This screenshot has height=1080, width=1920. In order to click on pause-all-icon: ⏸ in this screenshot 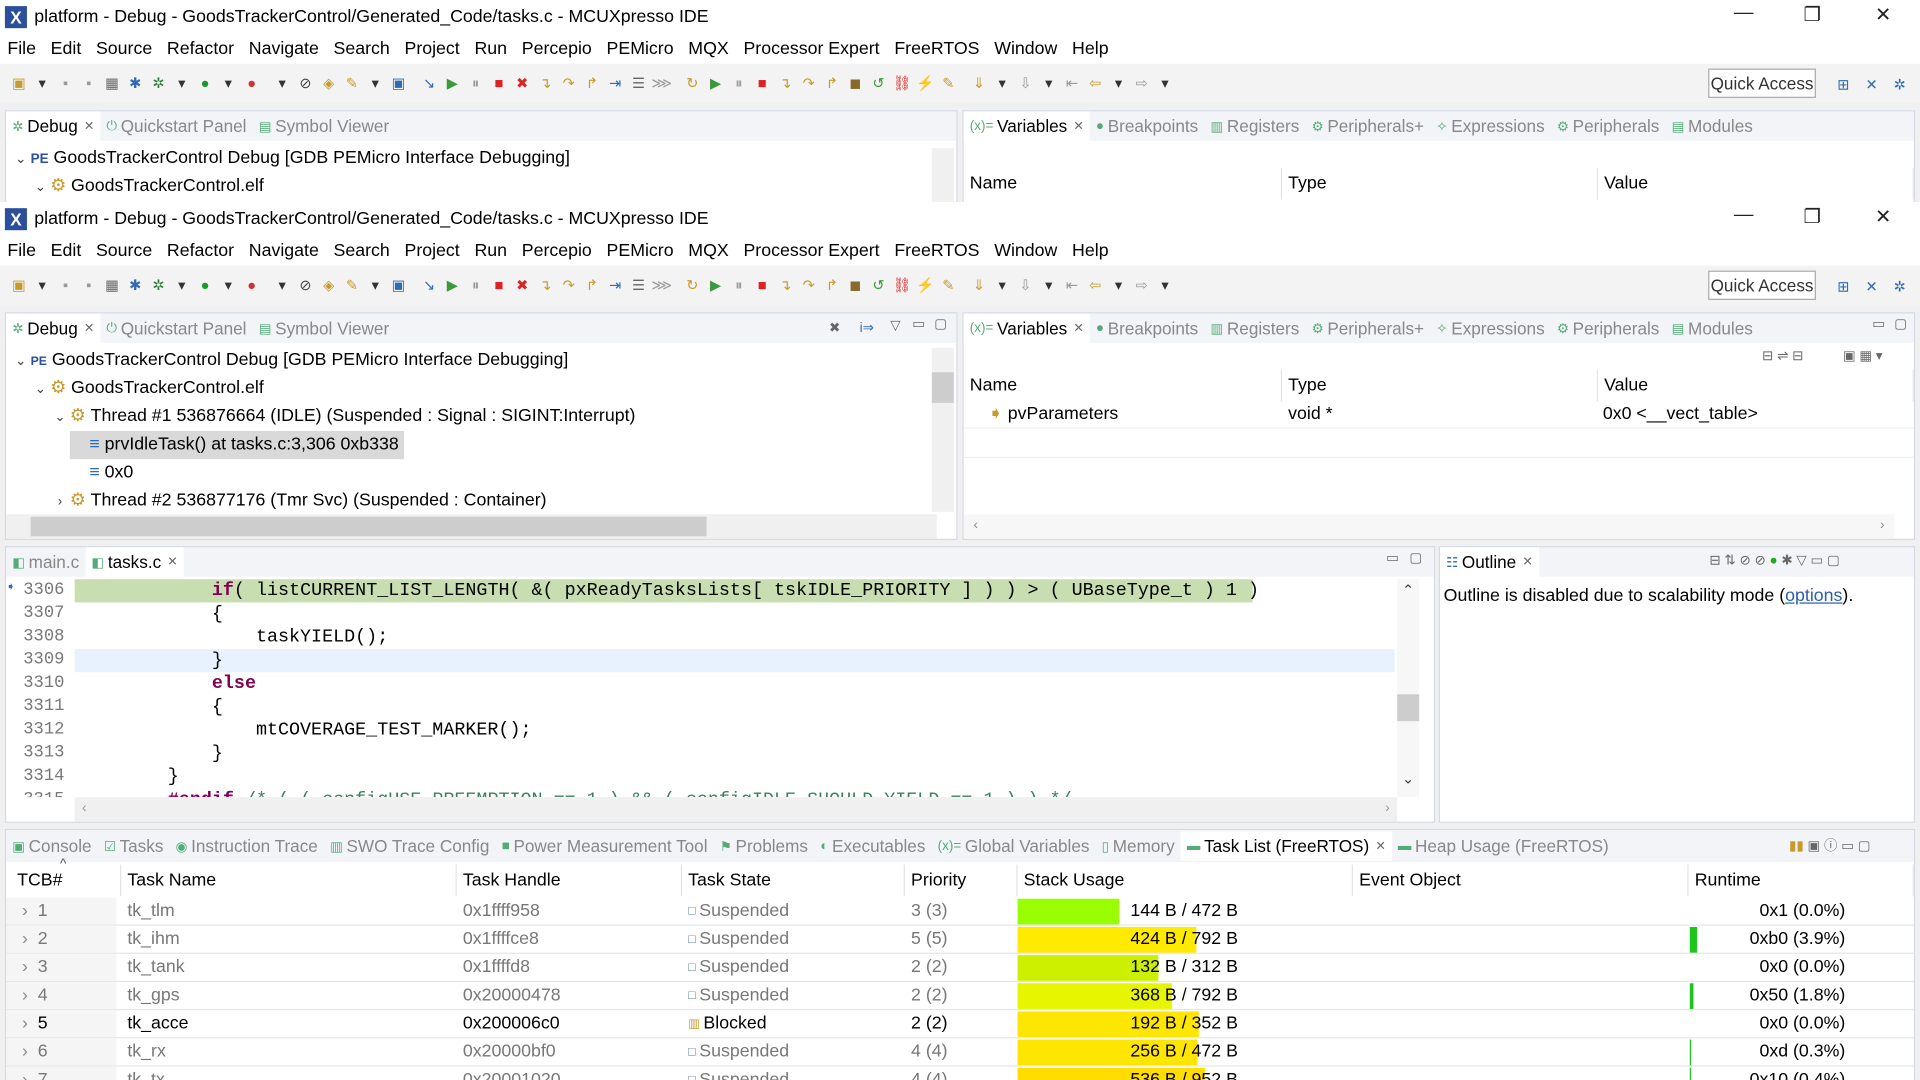, I will do `click(738, 83)`.